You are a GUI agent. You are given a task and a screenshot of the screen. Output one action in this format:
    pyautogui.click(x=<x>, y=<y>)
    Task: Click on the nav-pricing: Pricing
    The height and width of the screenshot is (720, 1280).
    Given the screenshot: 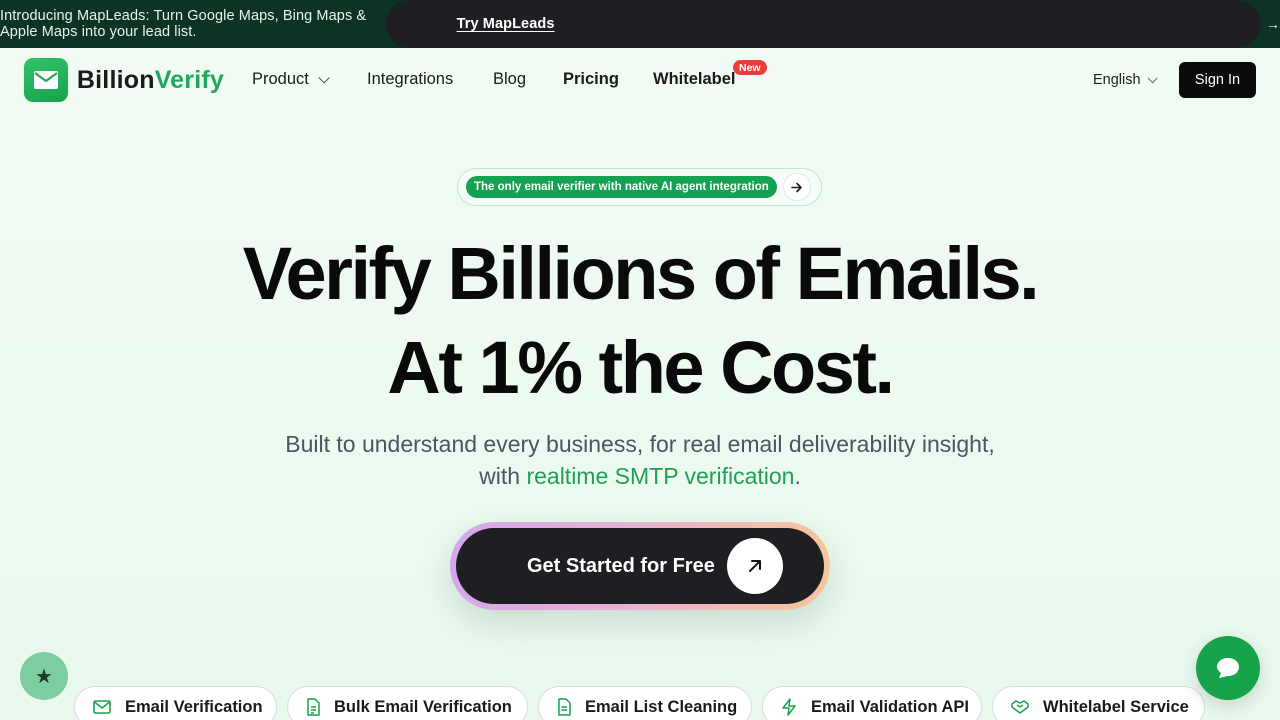 What is the action you would take?
    pyautogui.click(x=591, y=79)
    